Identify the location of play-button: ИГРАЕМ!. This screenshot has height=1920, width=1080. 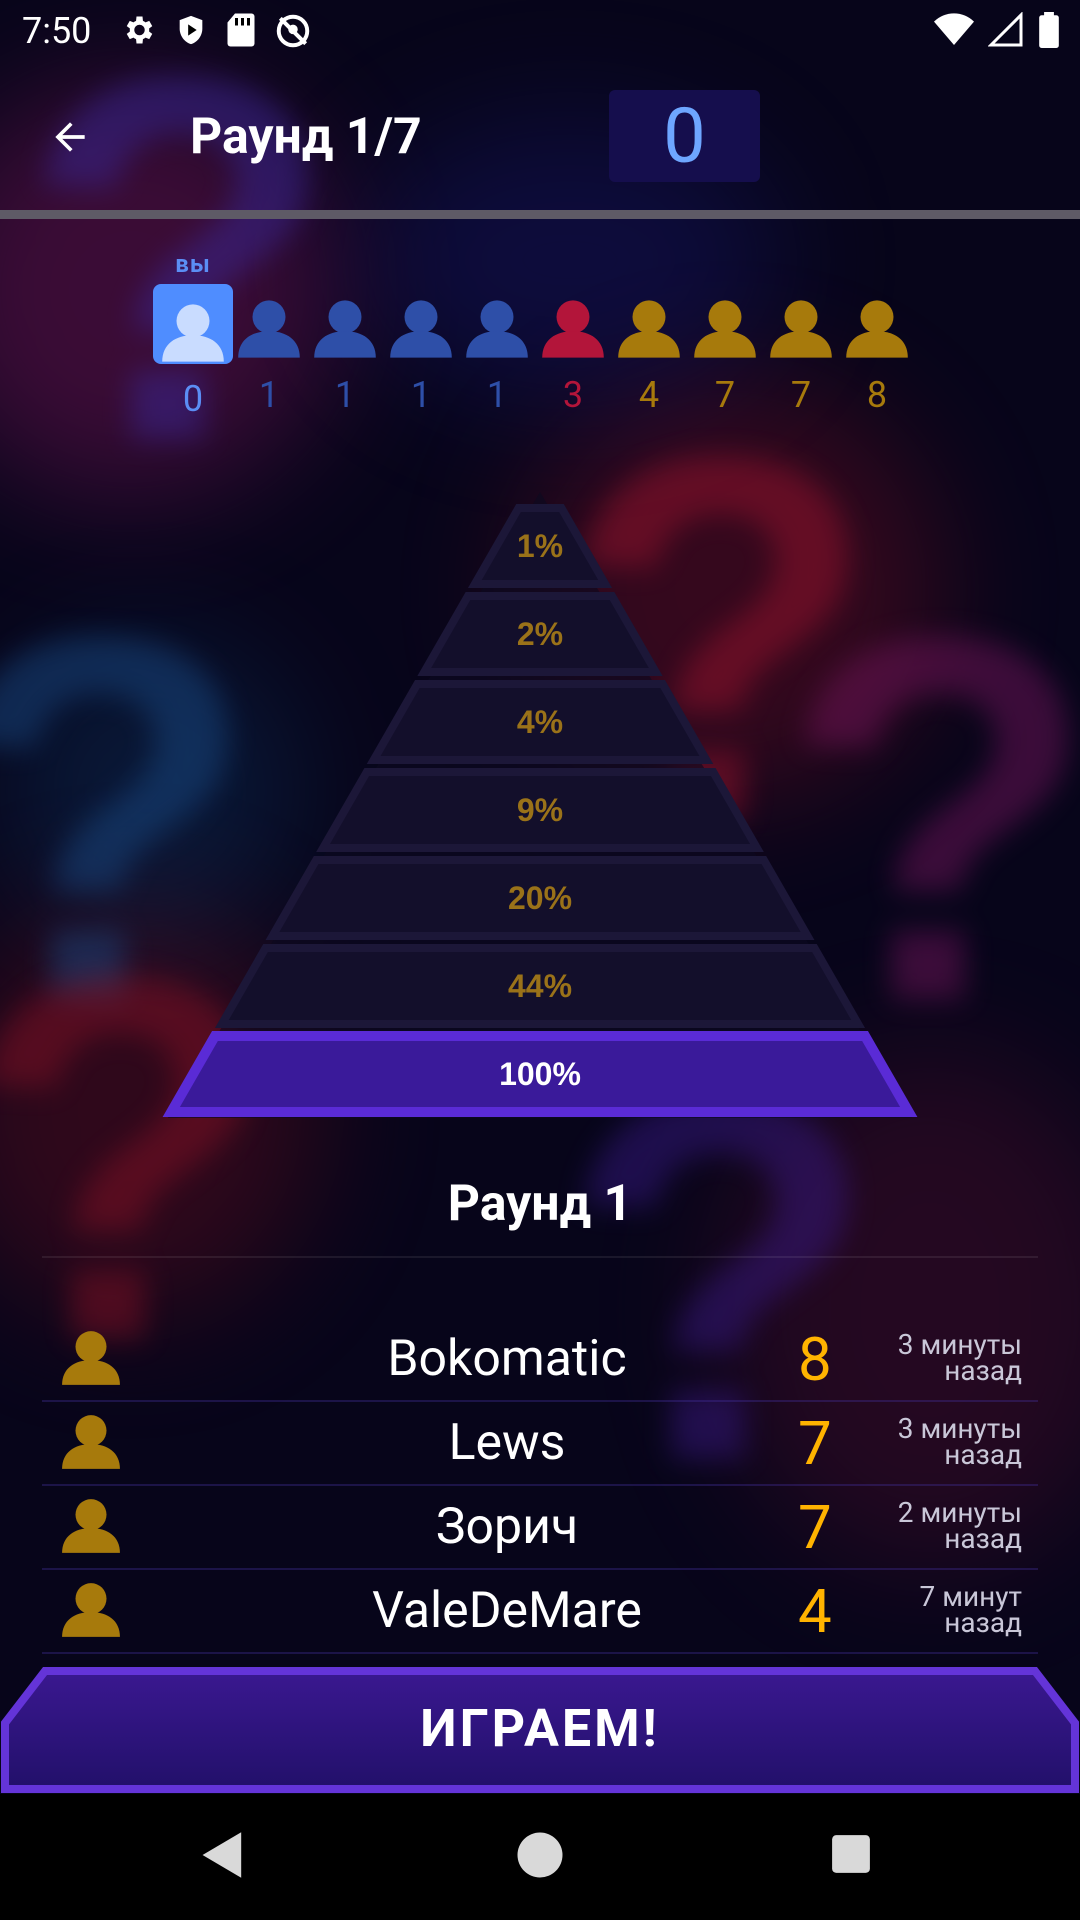
(540, 1730).